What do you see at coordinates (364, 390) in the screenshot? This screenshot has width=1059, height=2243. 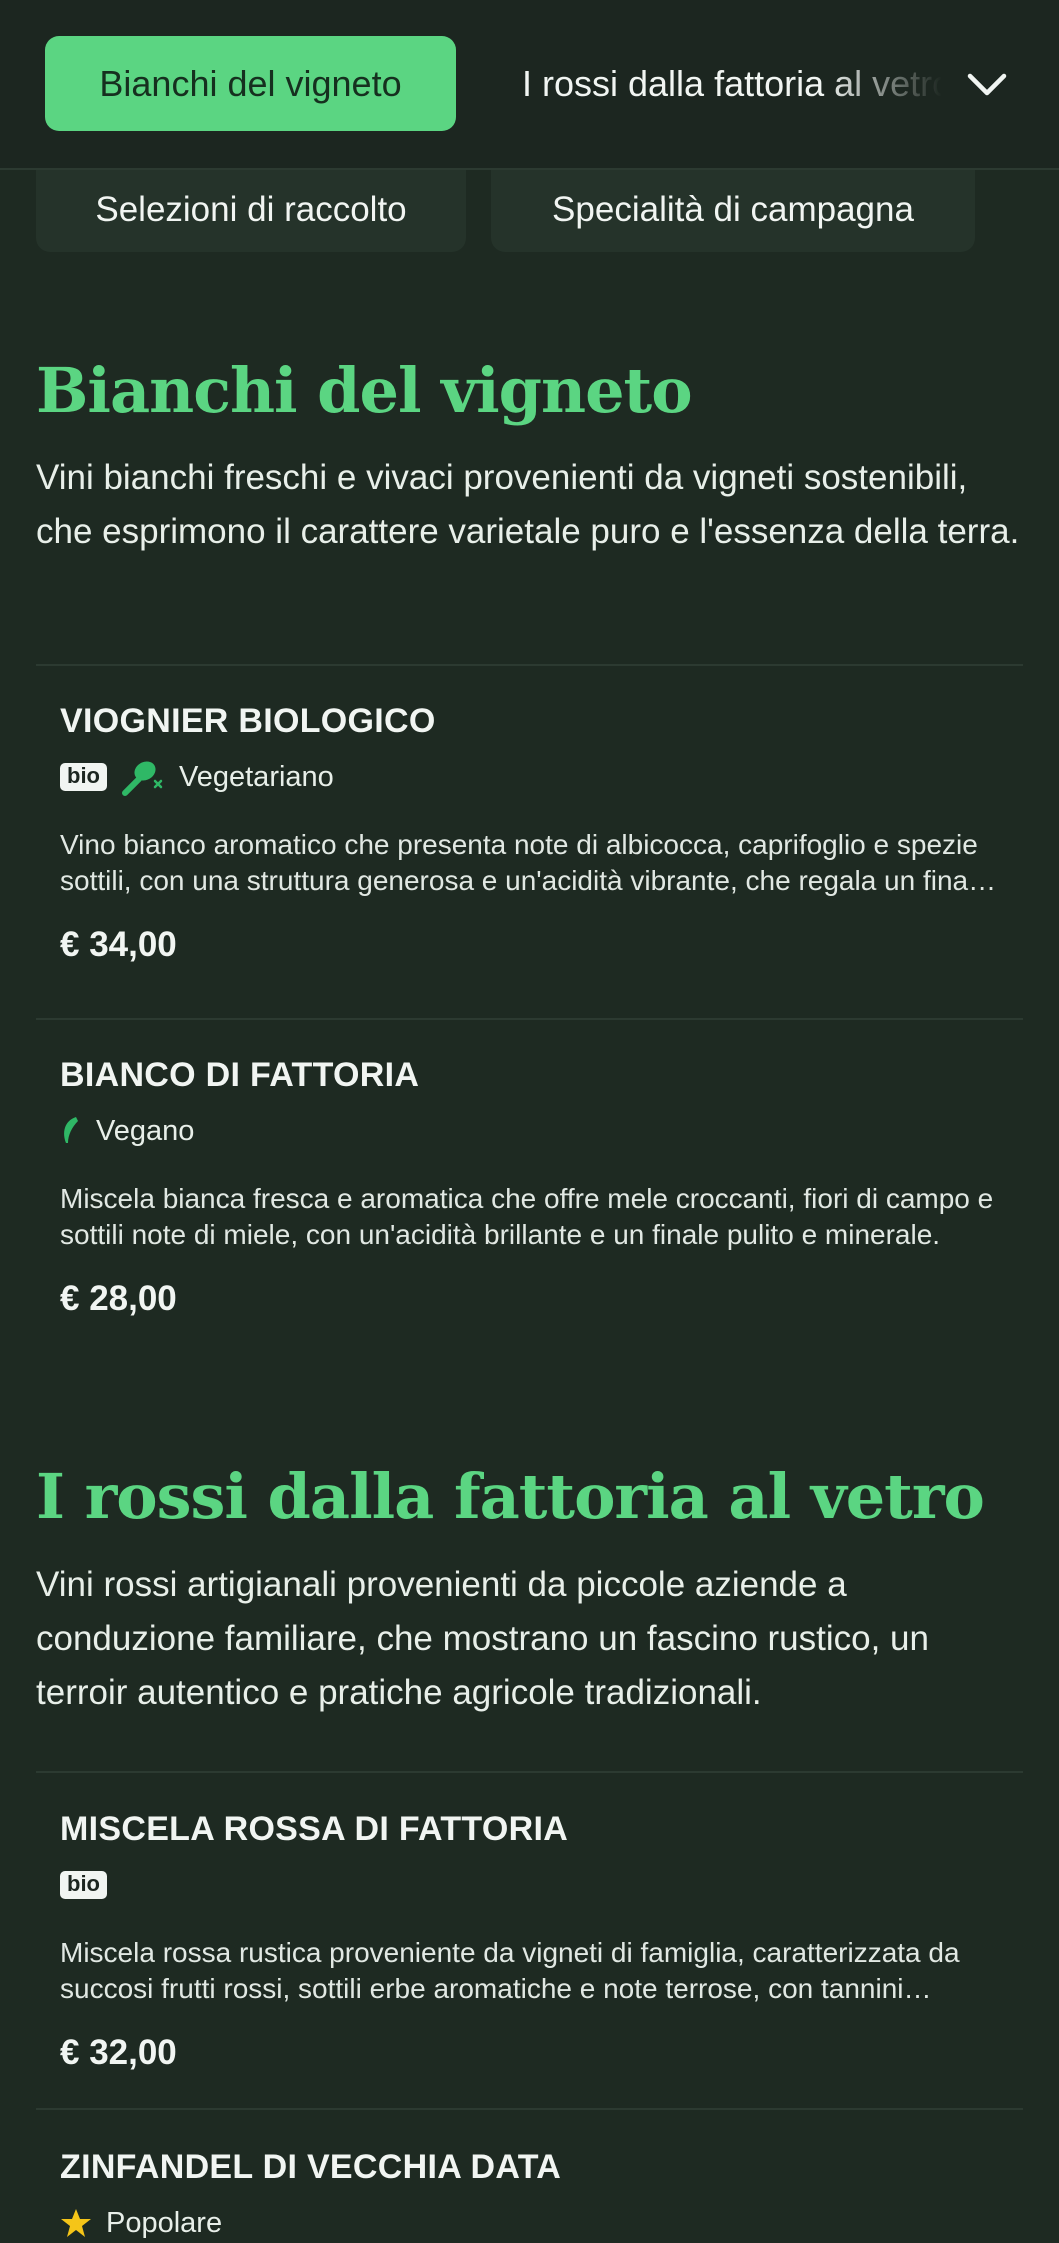 I see `section-title: Bianchi del vigneto` at bounding box center [364, 390].